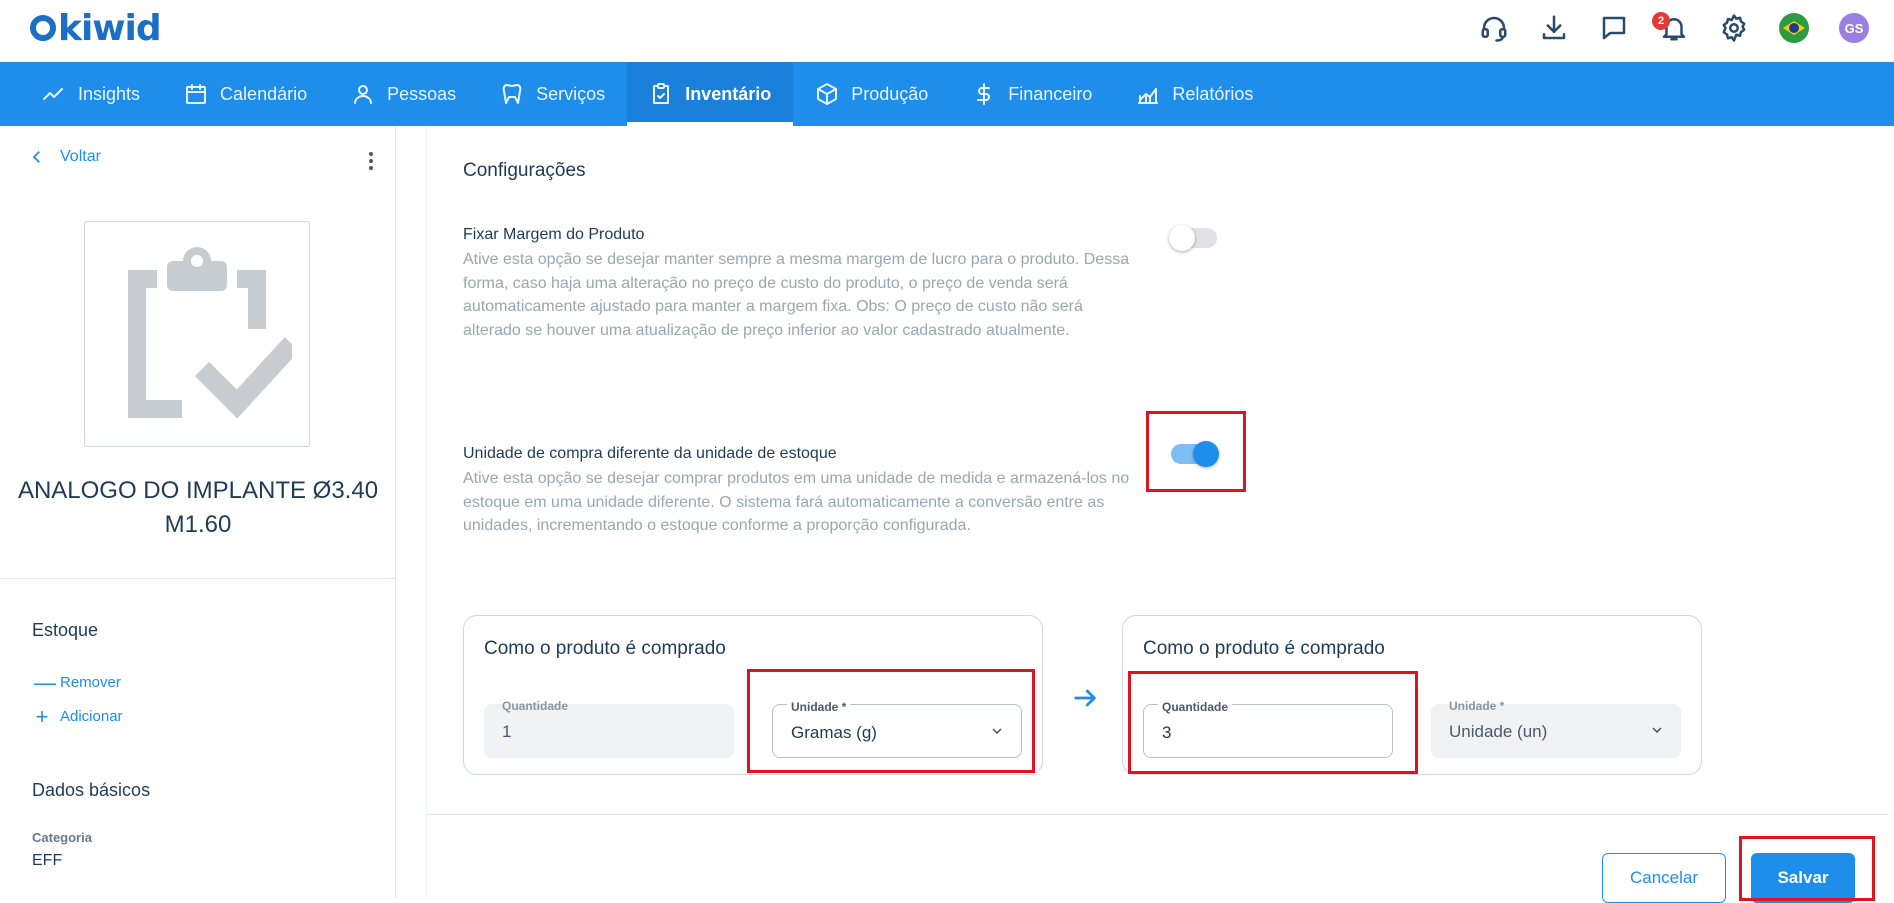 This screenshot has height=903, width=1894. I want to click on dollar-icon, so click(984, 94).